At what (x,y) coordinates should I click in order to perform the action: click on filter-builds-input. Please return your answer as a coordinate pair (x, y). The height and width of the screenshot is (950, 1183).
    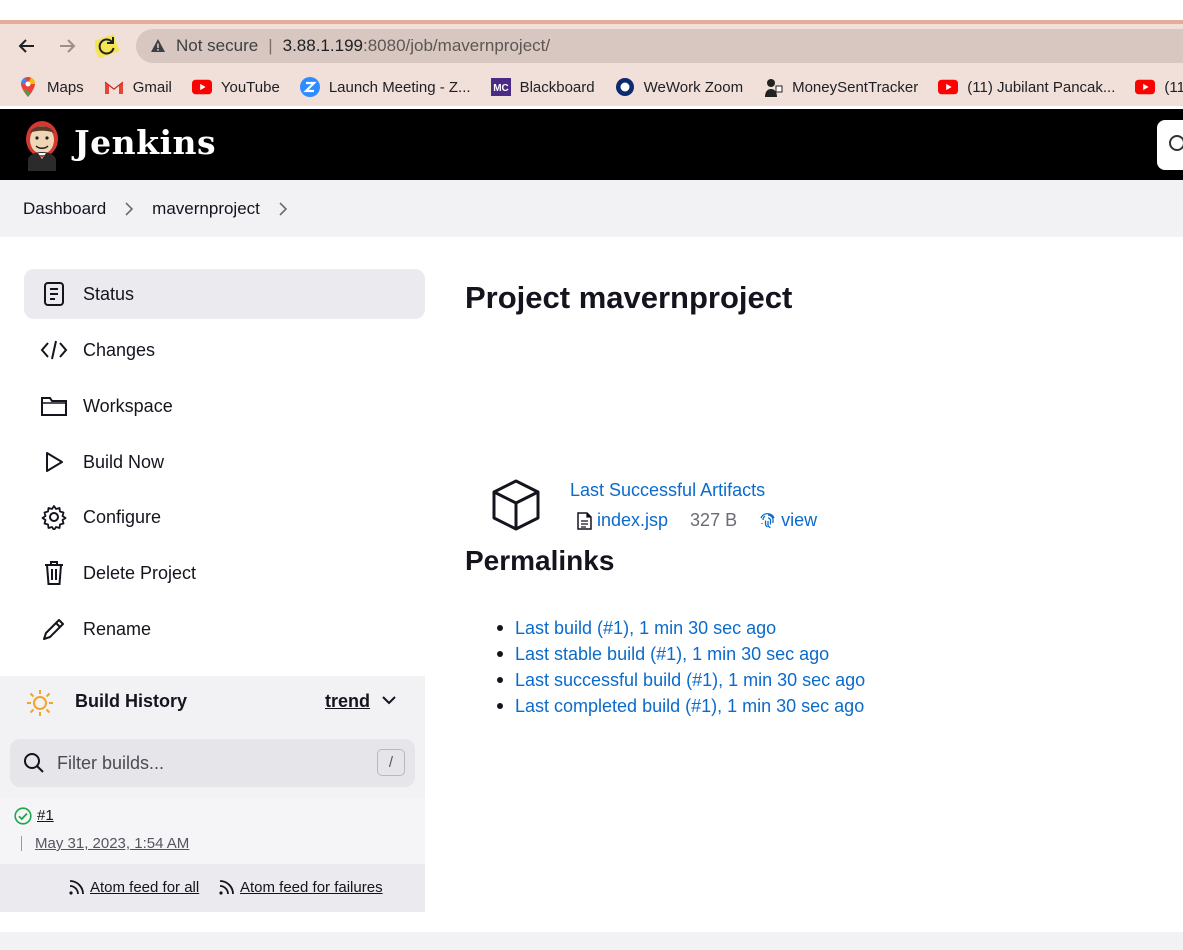
    Looking at the image, I should click on (207, 763).